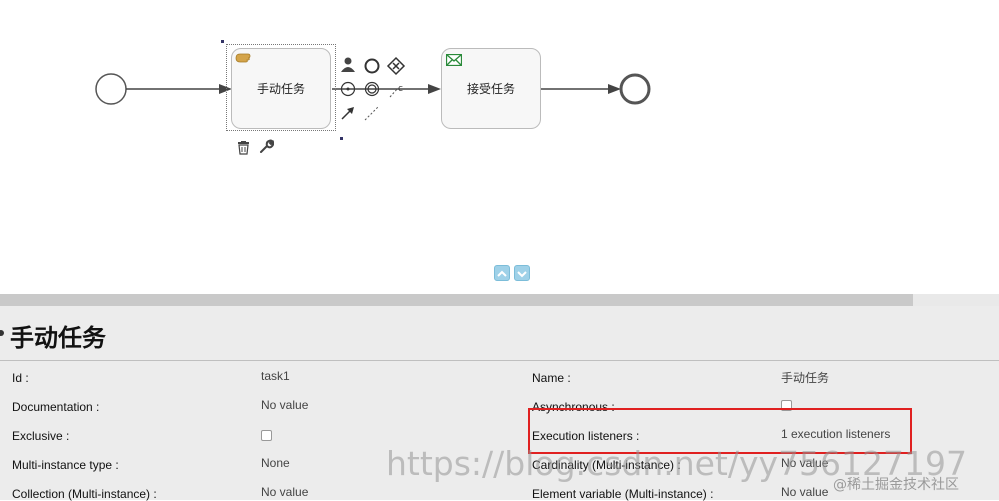 The width and height of the screenshot is (999, 501). Describe the element at coordinates (243, 149) in the screenshot. I see `trash-icon` at that location.